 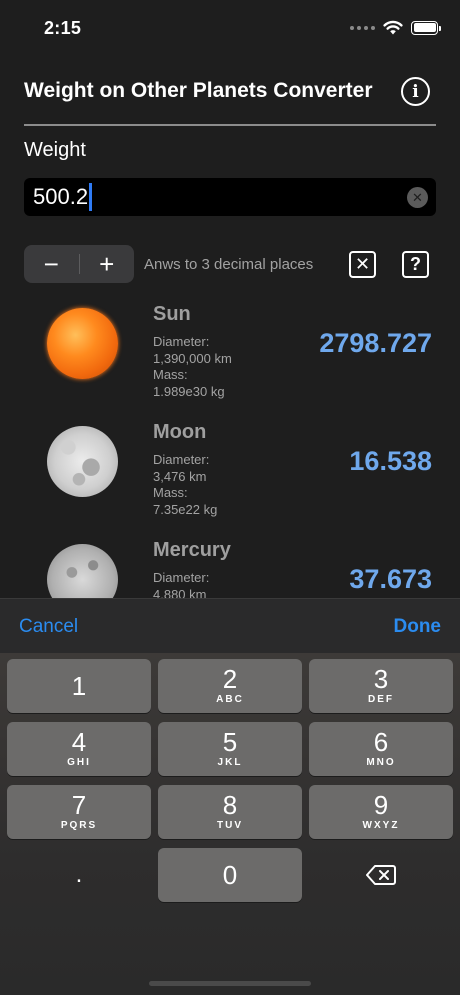 I want to click on planet-details: Diameter: 3,476 km Mass: 7.35e22 kg, so click(x=185, y=484).